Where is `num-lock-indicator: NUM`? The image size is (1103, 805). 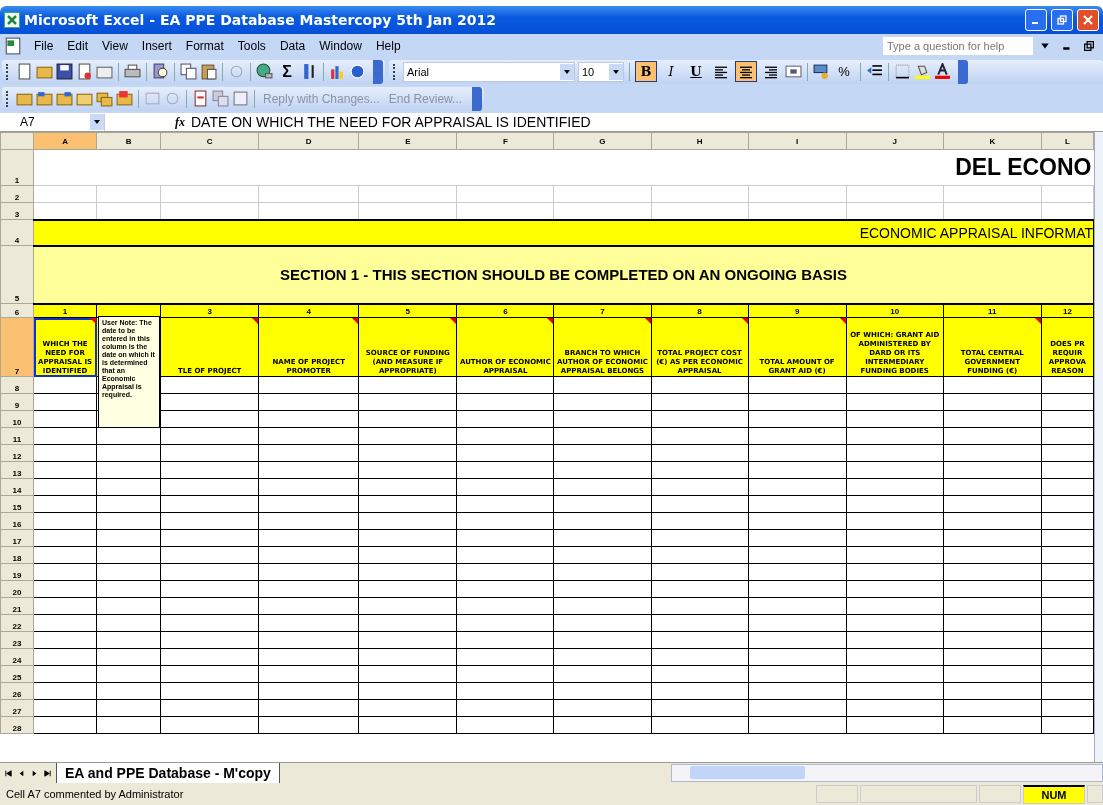 num-lock-indicator: NUM is located at coordinates (1054, 794).